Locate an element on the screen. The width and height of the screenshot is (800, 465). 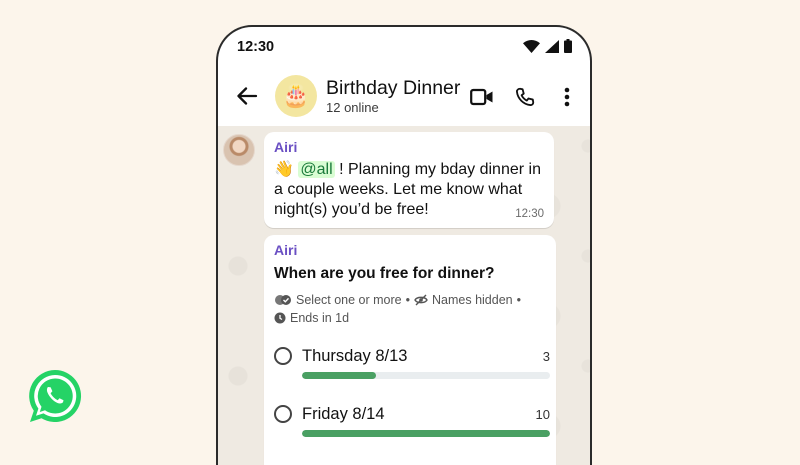
poll-question: When are you free for dinner? is located at coordinates (384, 273).